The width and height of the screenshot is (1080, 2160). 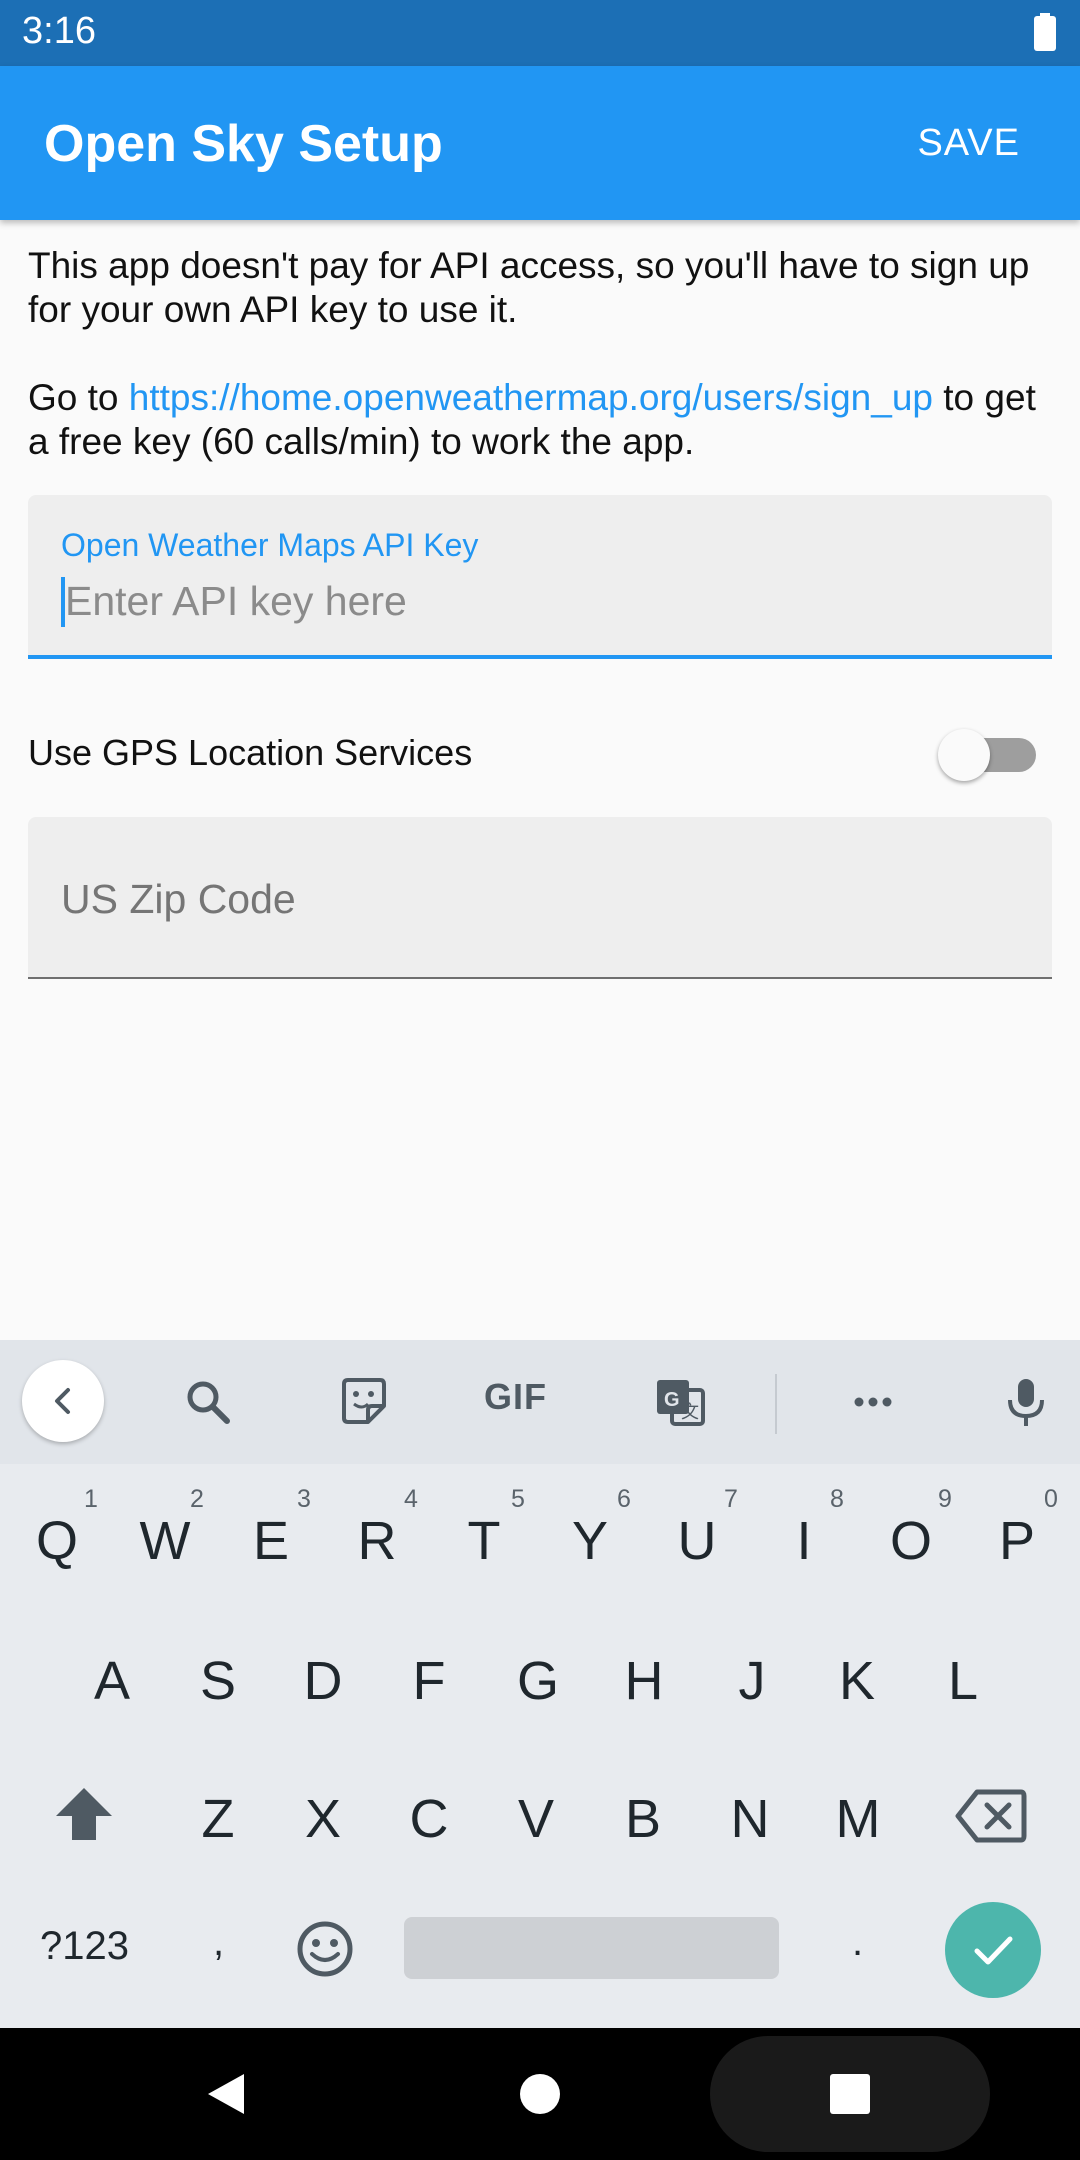 I want to click on key-p-hint: 0, so click(x=1051, y=1499).